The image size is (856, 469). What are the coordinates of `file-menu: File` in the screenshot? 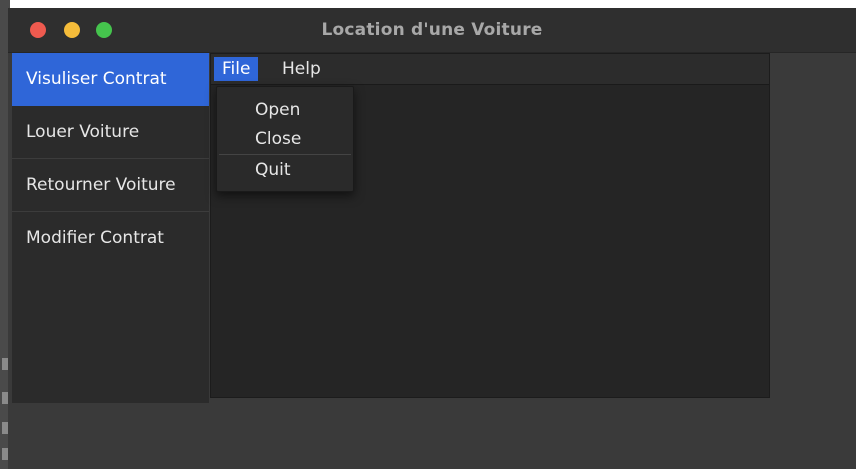 It's located at (236, 69).